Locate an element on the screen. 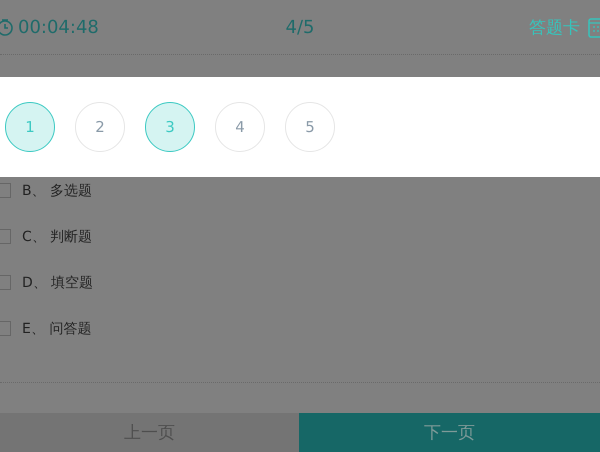  option-label: D、 填空题 is located at coordinates (58, 283).